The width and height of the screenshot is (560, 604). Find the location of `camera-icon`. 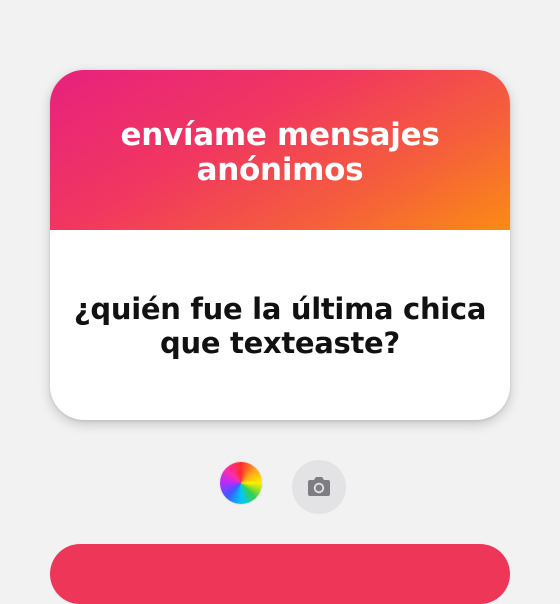

camera-icon is located at coordinates (319, 487).